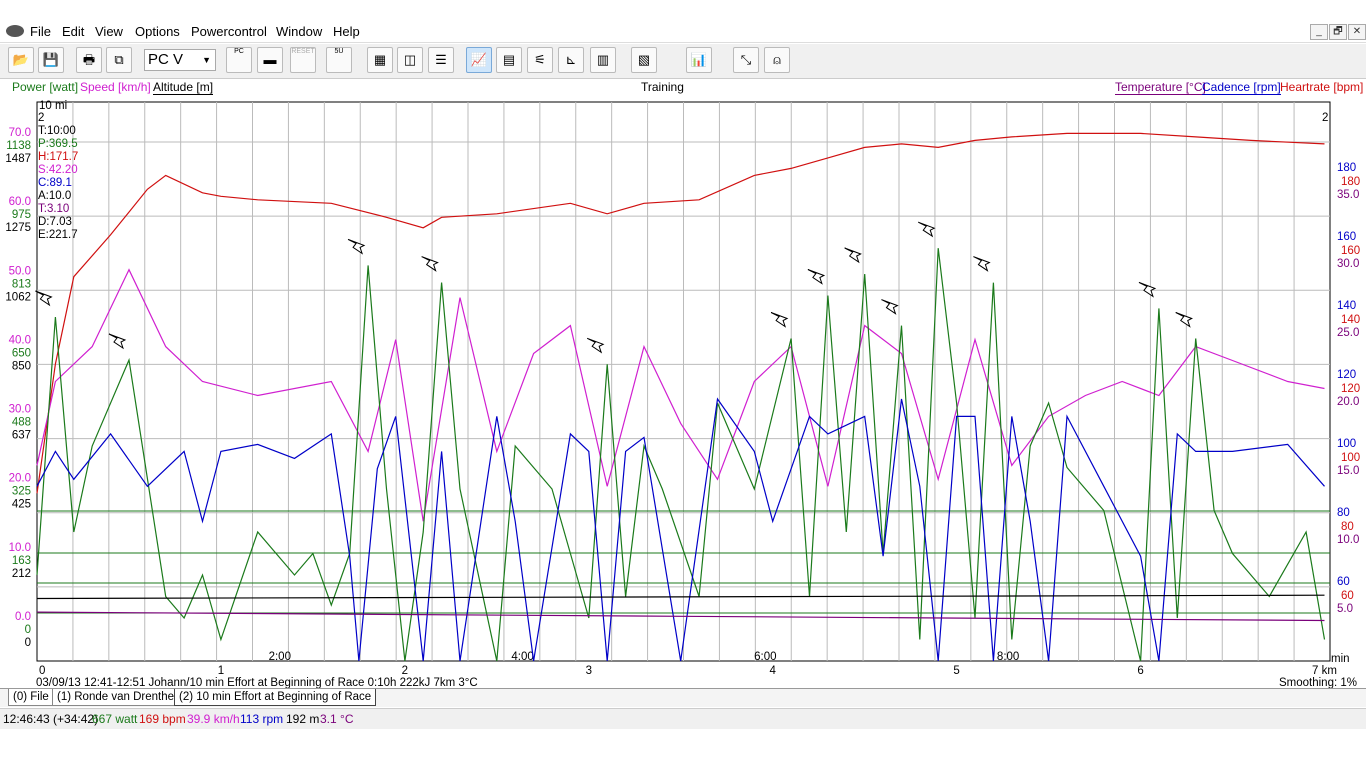 The width and height of the screenshot is (1366, 768). I want to click on axis-tick-distance: 3, so click(589, 671).